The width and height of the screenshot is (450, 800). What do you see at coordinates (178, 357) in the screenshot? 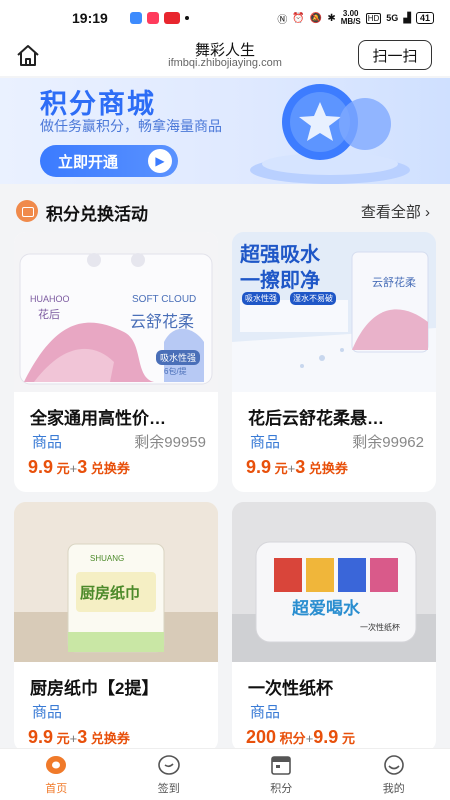
I see `feature-badge: 吸水性强` at bounding box center [178, 357].